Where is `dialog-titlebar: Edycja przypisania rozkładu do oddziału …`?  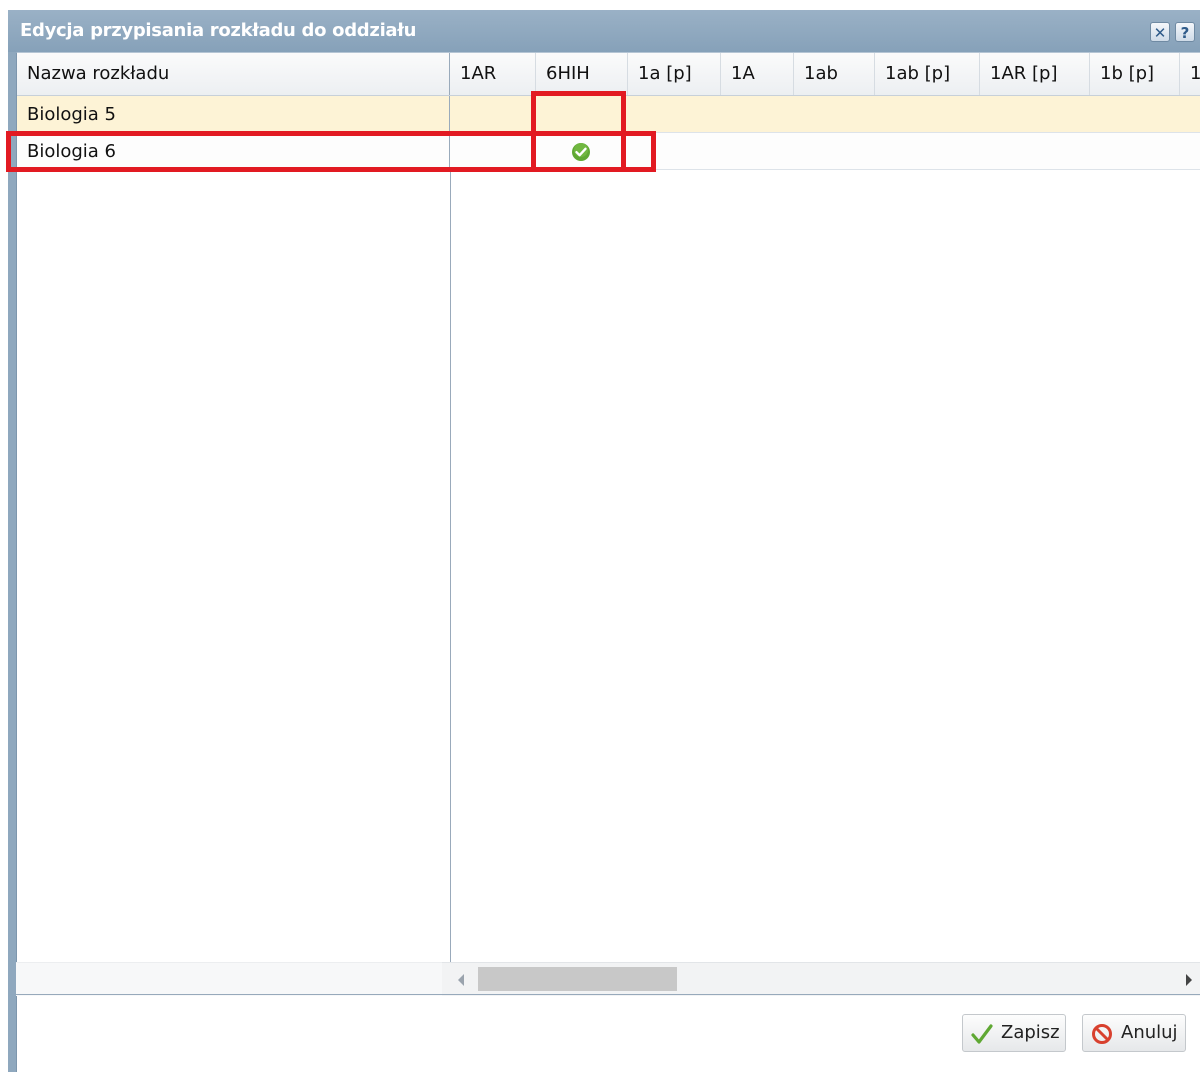
dialog-titlebar: Edycja przypisania rozkładu do oddziału … is located at coordinates (604, 31).